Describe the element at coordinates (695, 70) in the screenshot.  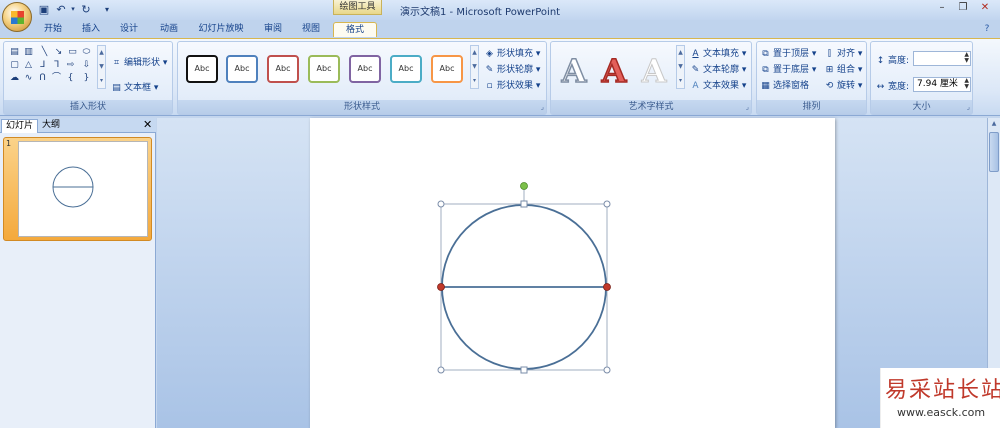
I see `text-outline-icon: ✎` at that location.